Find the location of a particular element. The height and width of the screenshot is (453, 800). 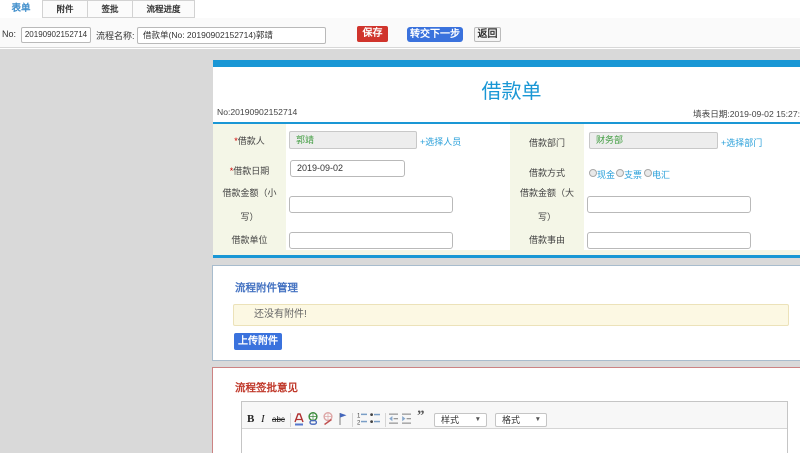

svg-text: 2 is located at coordinates (359, 424).